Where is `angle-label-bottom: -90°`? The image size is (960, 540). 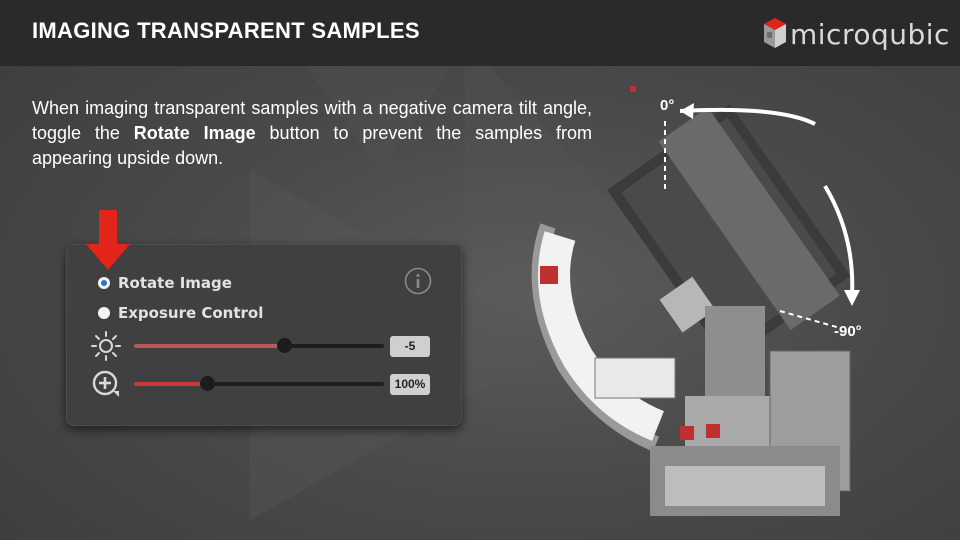
angle-label-bottom: -90° is located at coordinates (848, 331).